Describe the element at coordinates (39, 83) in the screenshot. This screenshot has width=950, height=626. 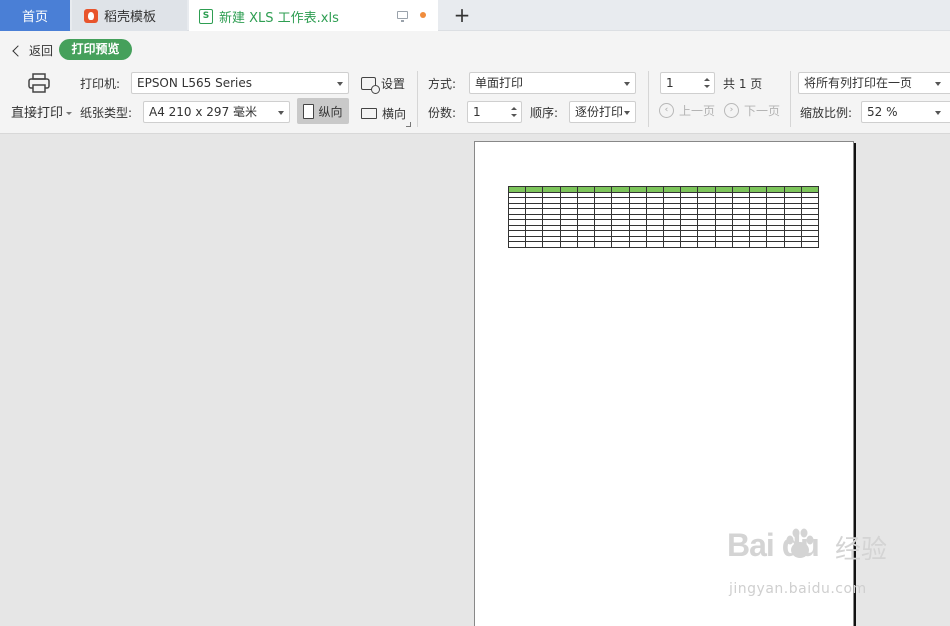
I see `printer-icon` at that location.